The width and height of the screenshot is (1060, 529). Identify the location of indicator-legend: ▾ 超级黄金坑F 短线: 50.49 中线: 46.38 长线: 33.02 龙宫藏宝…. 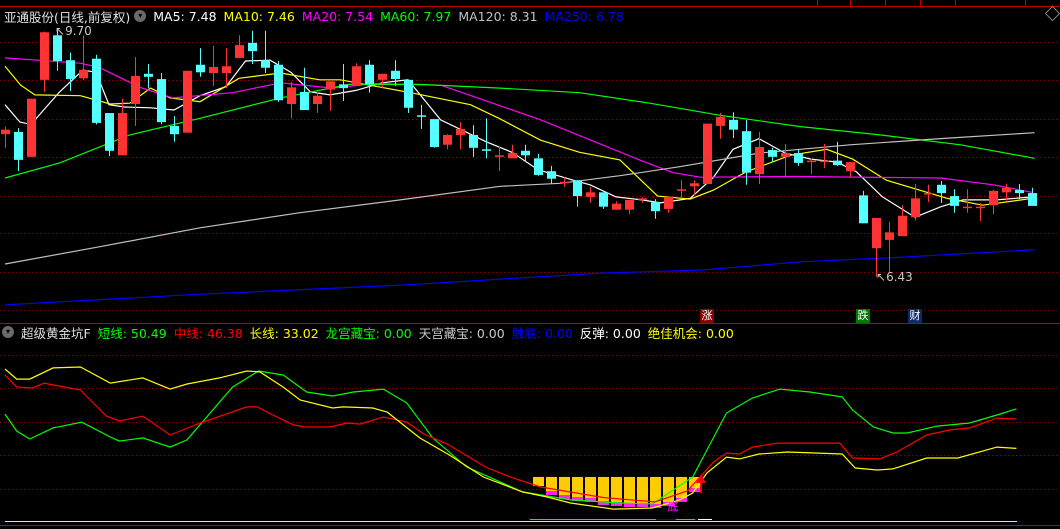
(374, 332).